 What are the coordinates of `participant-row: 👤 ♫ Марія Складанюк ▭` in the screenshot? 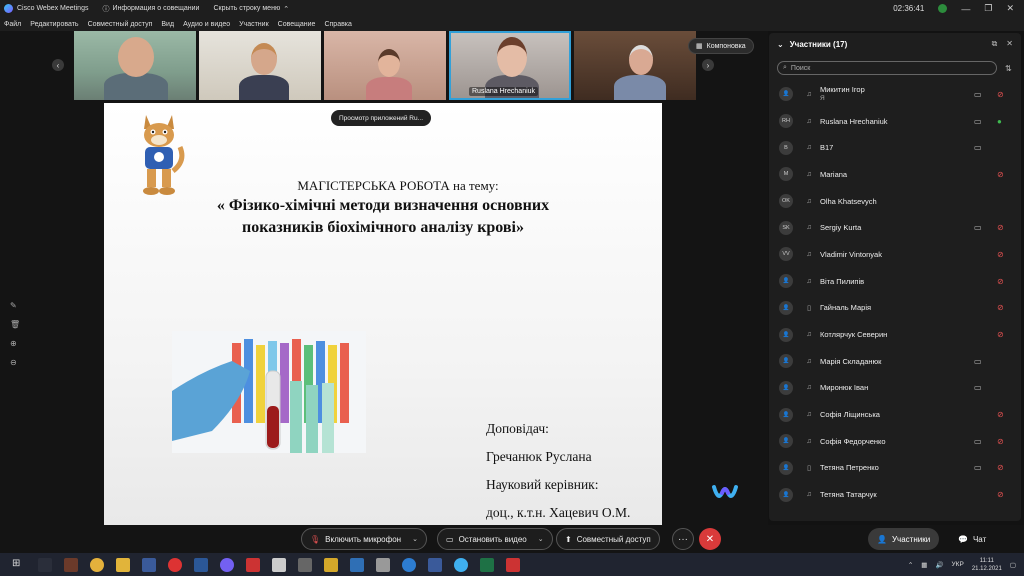 It's located at (895, 361).